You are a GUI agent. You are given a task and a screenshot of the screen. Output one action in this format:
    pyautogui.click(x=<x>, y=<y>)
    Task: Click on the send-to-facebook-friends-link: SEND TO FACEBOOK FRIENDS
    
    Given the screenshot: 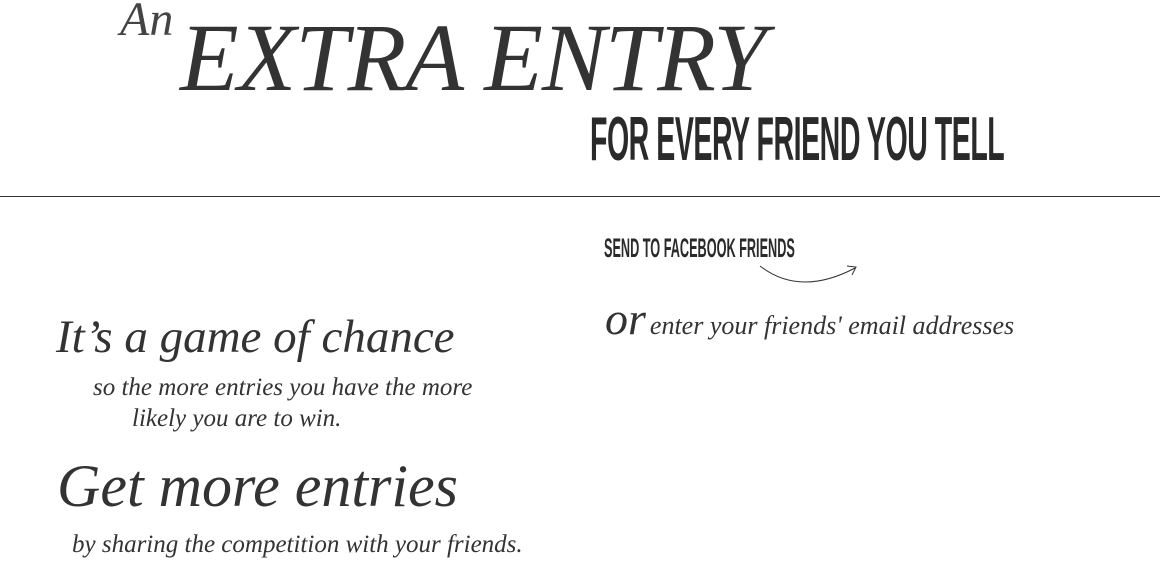 What is the action you would take?
    pyautogui.click(x=699, y=248)
    